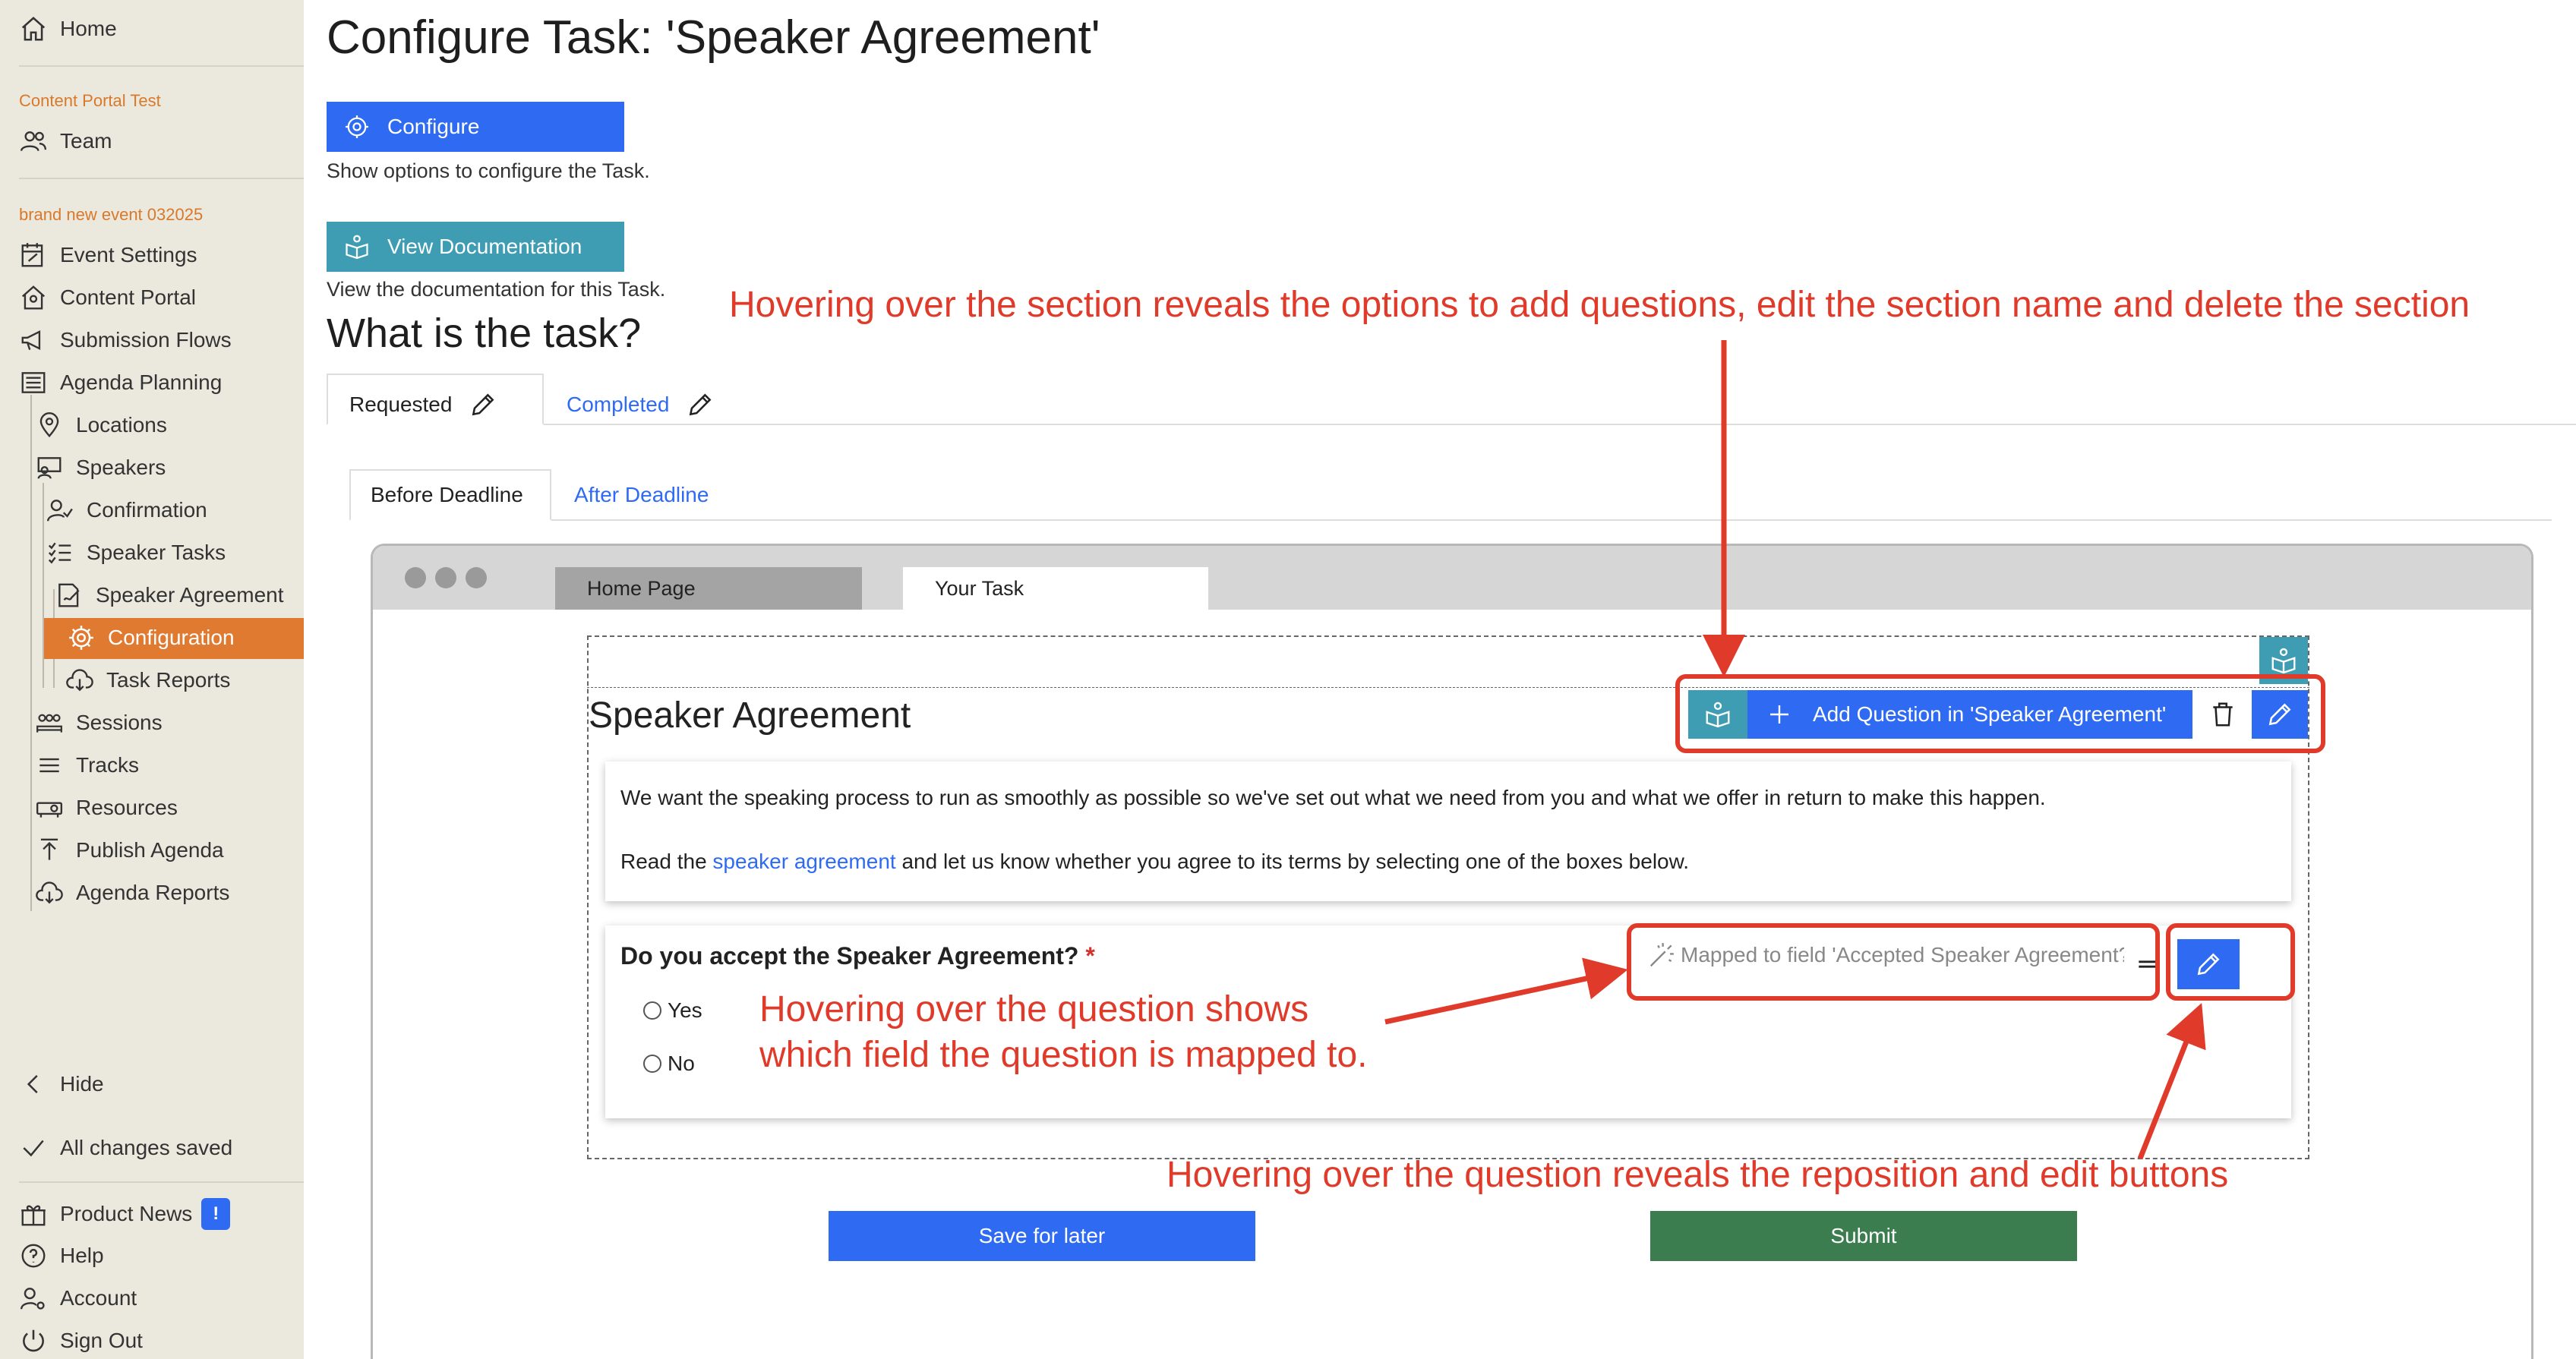  Describe the element at coordinates (2171, 1081) in the screenshot. I see `arrow-to-question-buttons` at that location.